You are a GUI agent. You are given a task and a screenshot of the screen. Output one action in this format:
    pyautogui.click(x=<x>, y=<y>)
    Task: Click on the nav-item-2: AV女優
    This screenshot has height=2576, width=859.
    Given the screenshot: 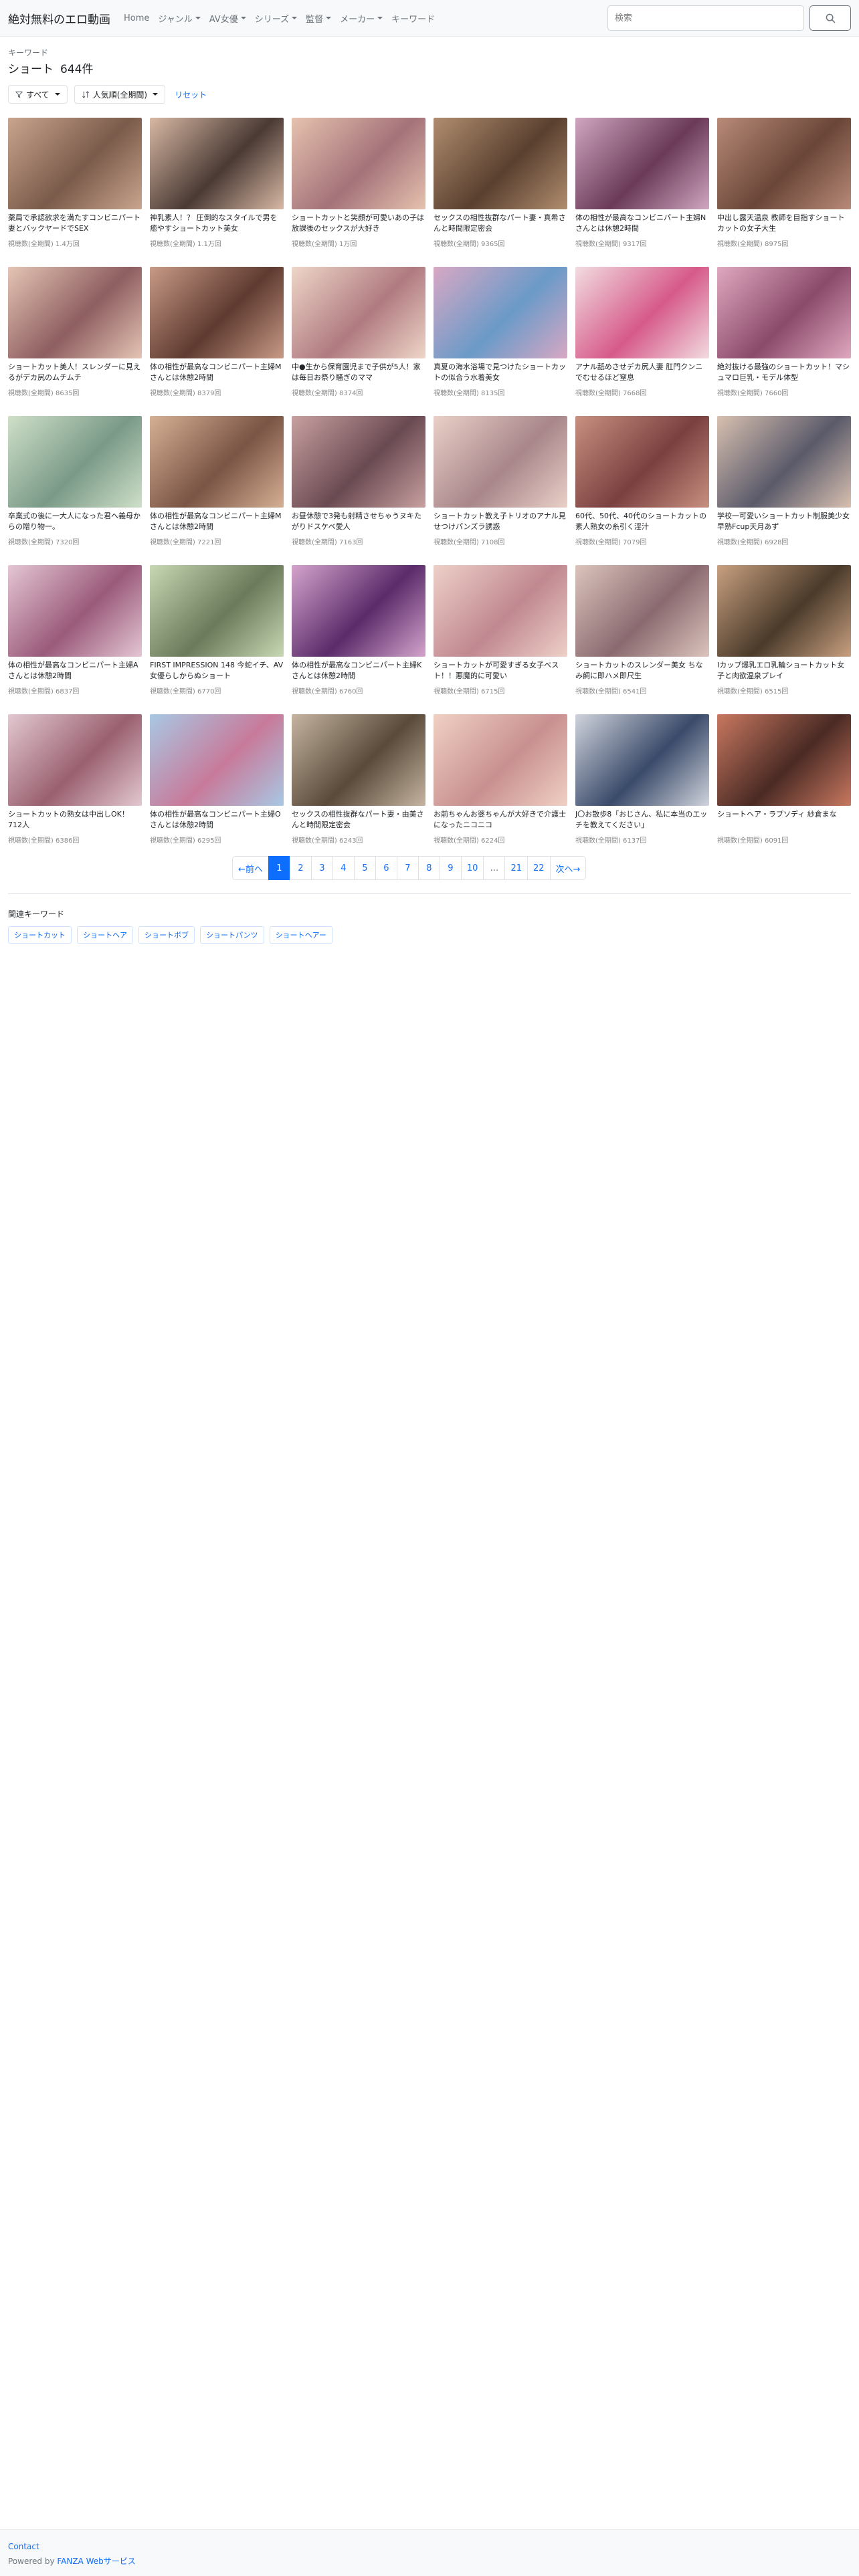 What is the action you would take?
    pyautogui.click(x=228, y=18)
    